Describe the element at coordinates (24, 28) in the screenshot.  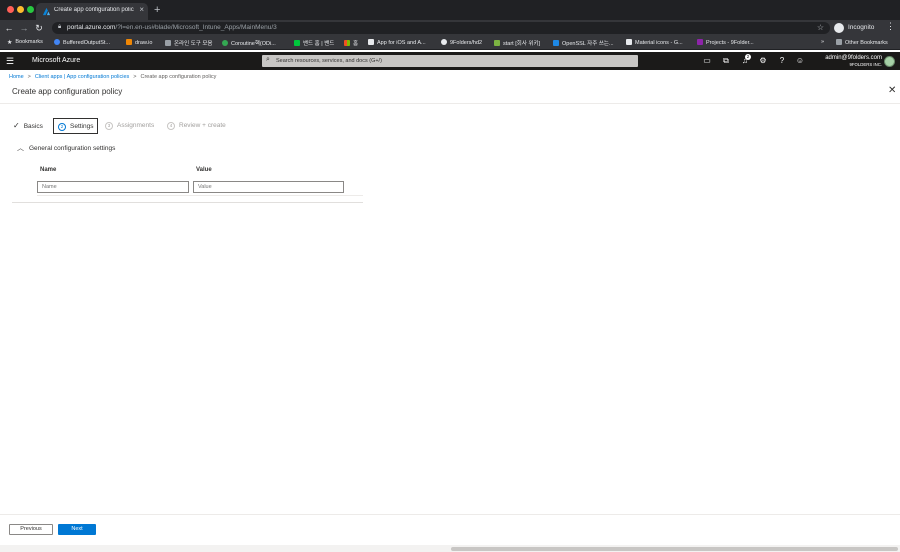
I see `forward-icon: →` at that location.